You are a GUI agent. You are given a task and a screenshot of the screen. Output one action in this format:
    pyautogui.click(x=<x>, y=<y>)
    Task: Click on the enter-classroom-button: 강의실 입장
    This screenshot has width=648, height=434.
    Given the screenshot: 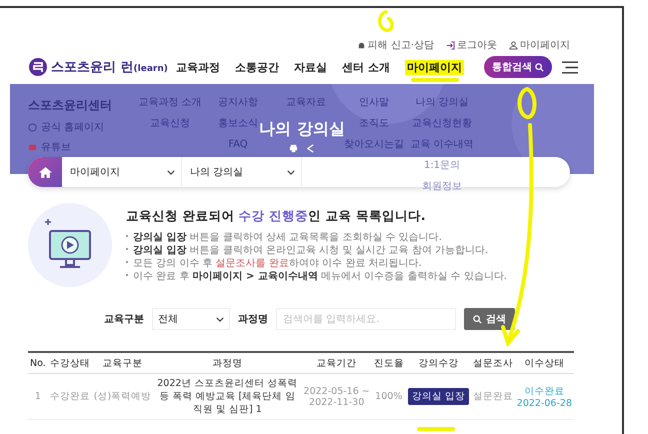 What is the action you would take?
    pyautogui.click(x=438, y=396)
    